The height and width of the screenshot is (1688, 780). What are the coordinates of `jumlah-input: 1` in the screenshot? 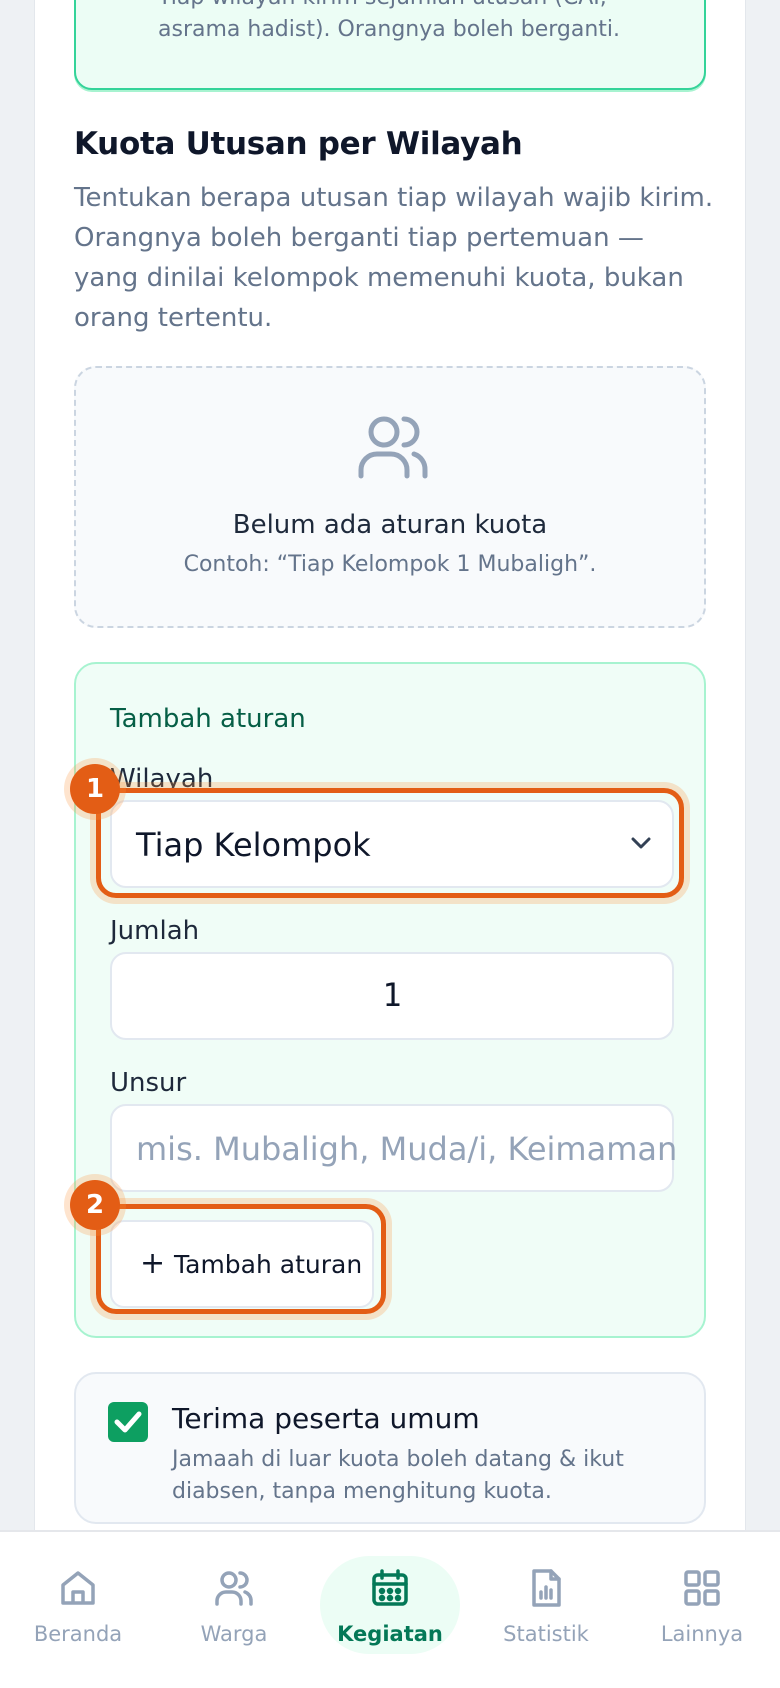 It's located at (392, 996).